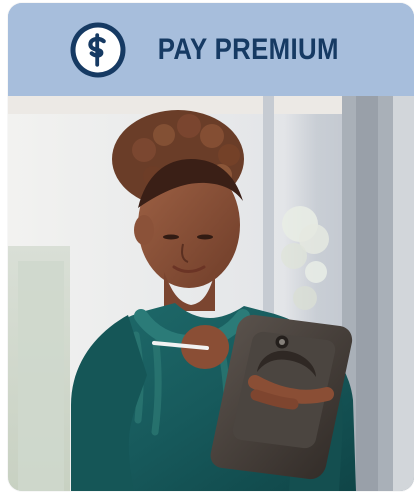  What do you see at coordinates (248, 49) in the screenshot?
I see `card-title: PAY PREMIUM` at bounding box center [248, 49].